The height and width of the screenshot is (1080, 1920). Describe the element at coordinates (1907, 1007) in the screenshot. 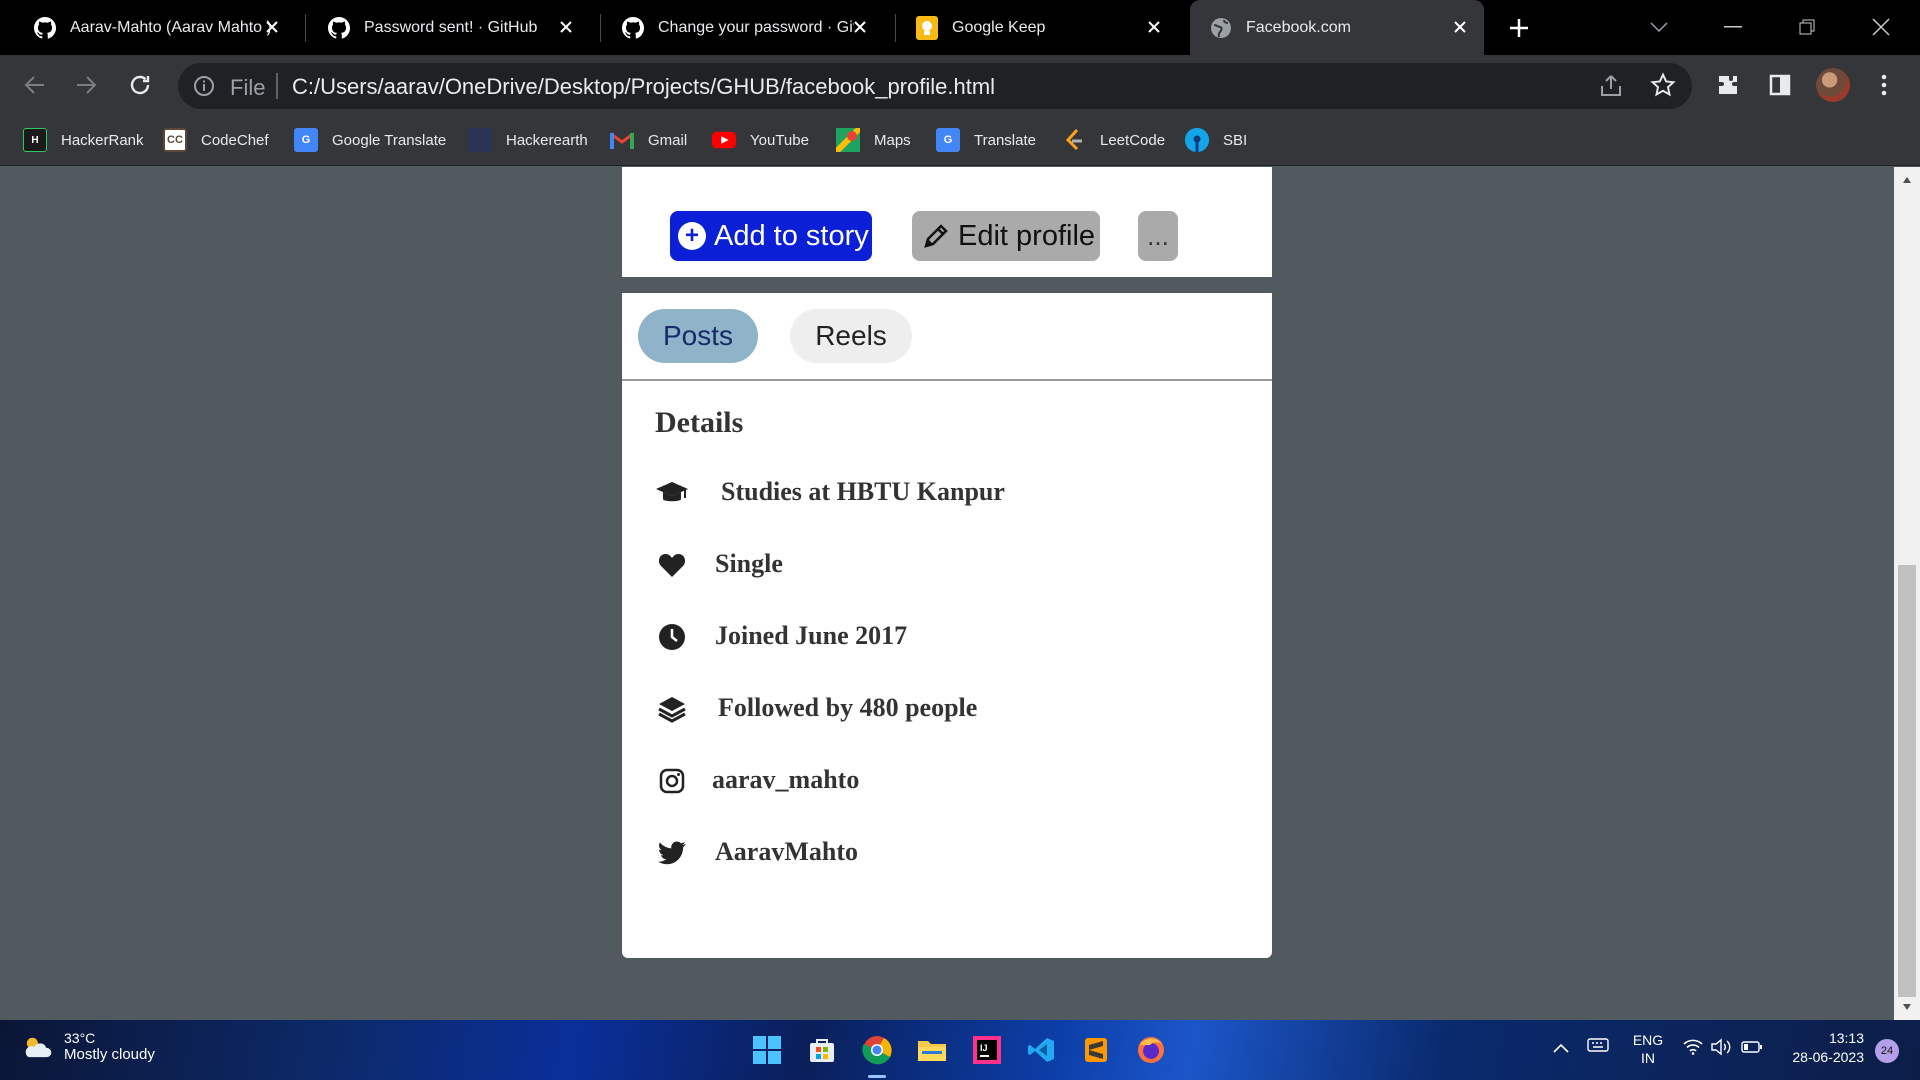

I see `scroll-down-arrow-icon` at that location.